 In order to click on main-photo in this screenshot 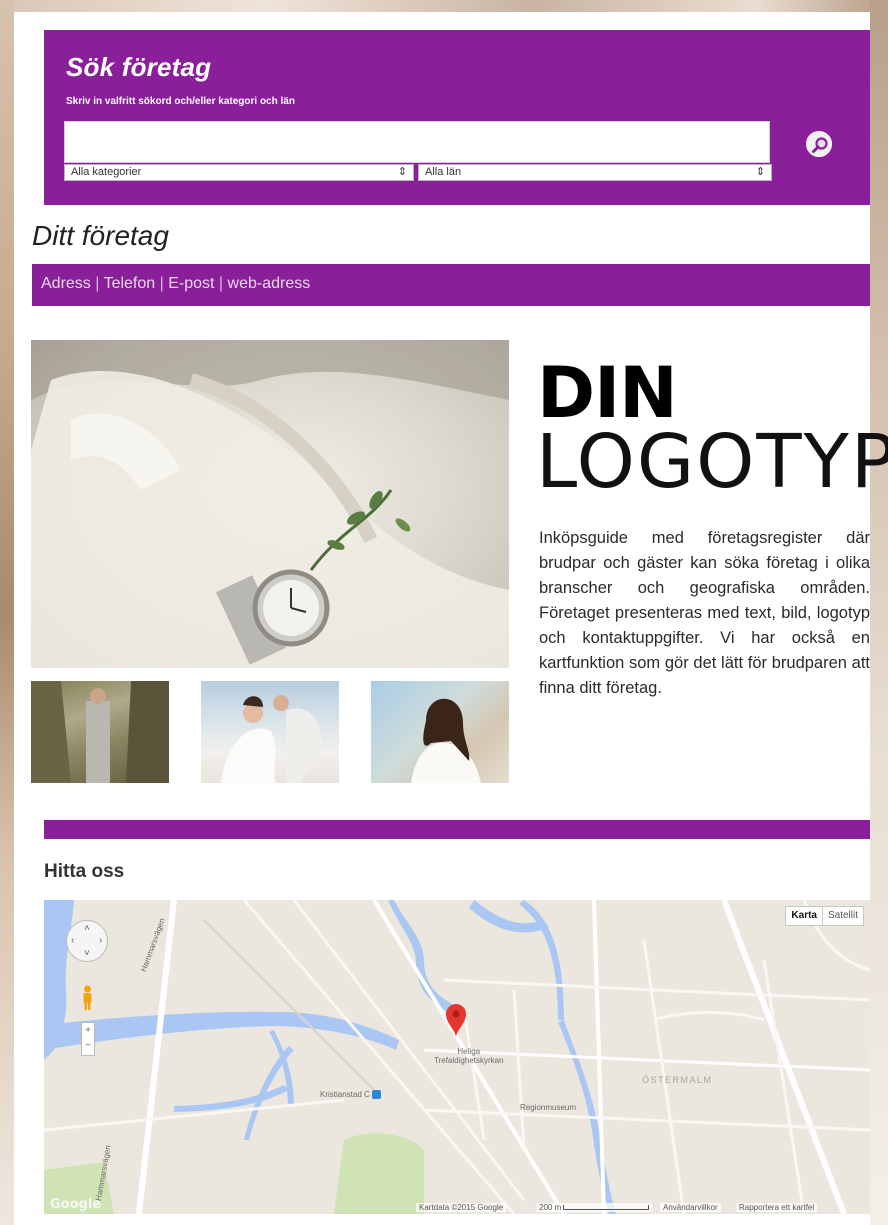, I will do `click(270, 504)`.